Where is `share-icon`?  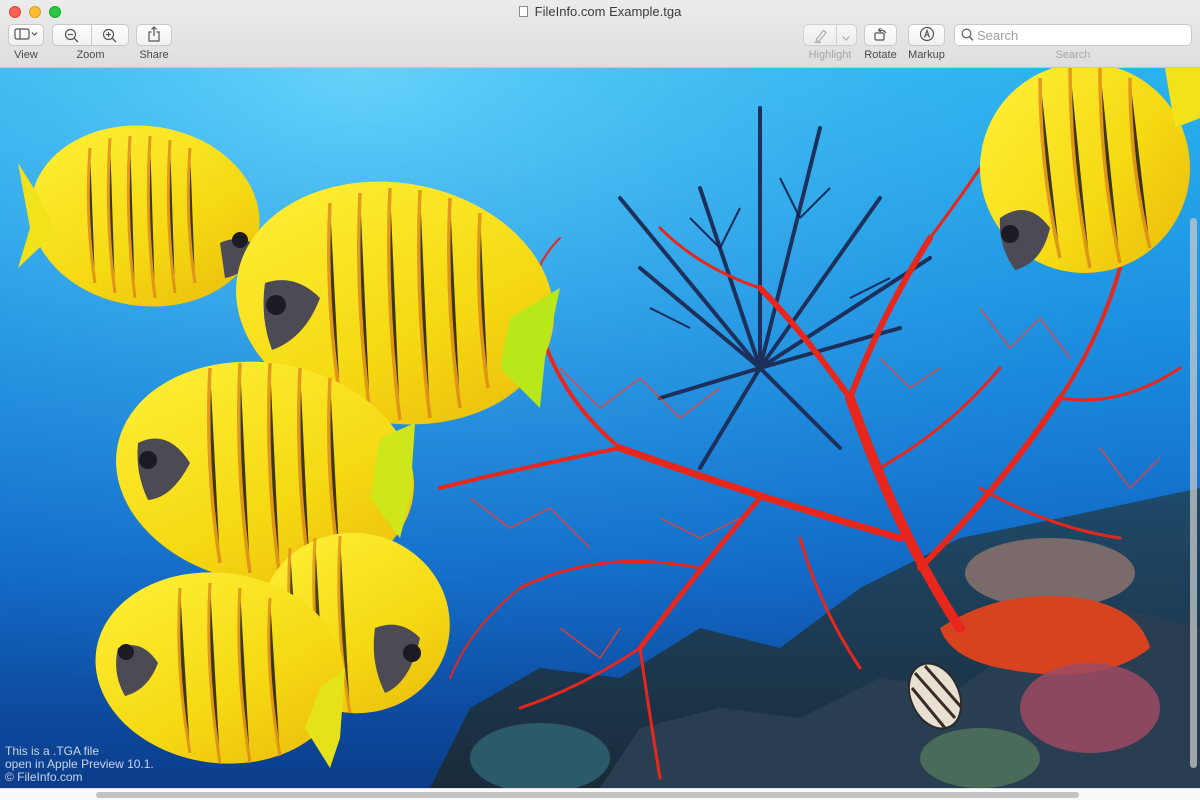 share-icon is located at coordinates (154, 35).